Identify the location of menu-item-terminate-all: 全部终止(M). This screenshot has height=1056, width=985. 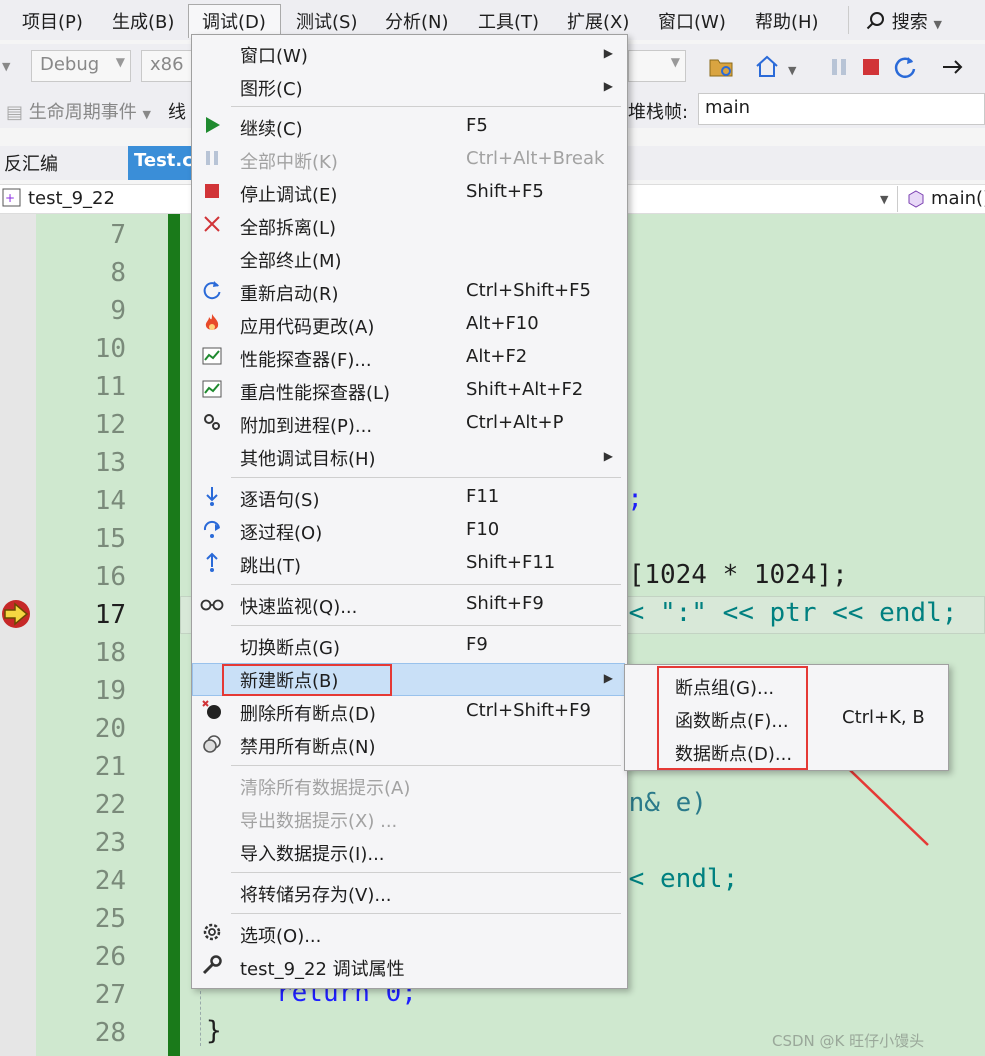
(409, 258).